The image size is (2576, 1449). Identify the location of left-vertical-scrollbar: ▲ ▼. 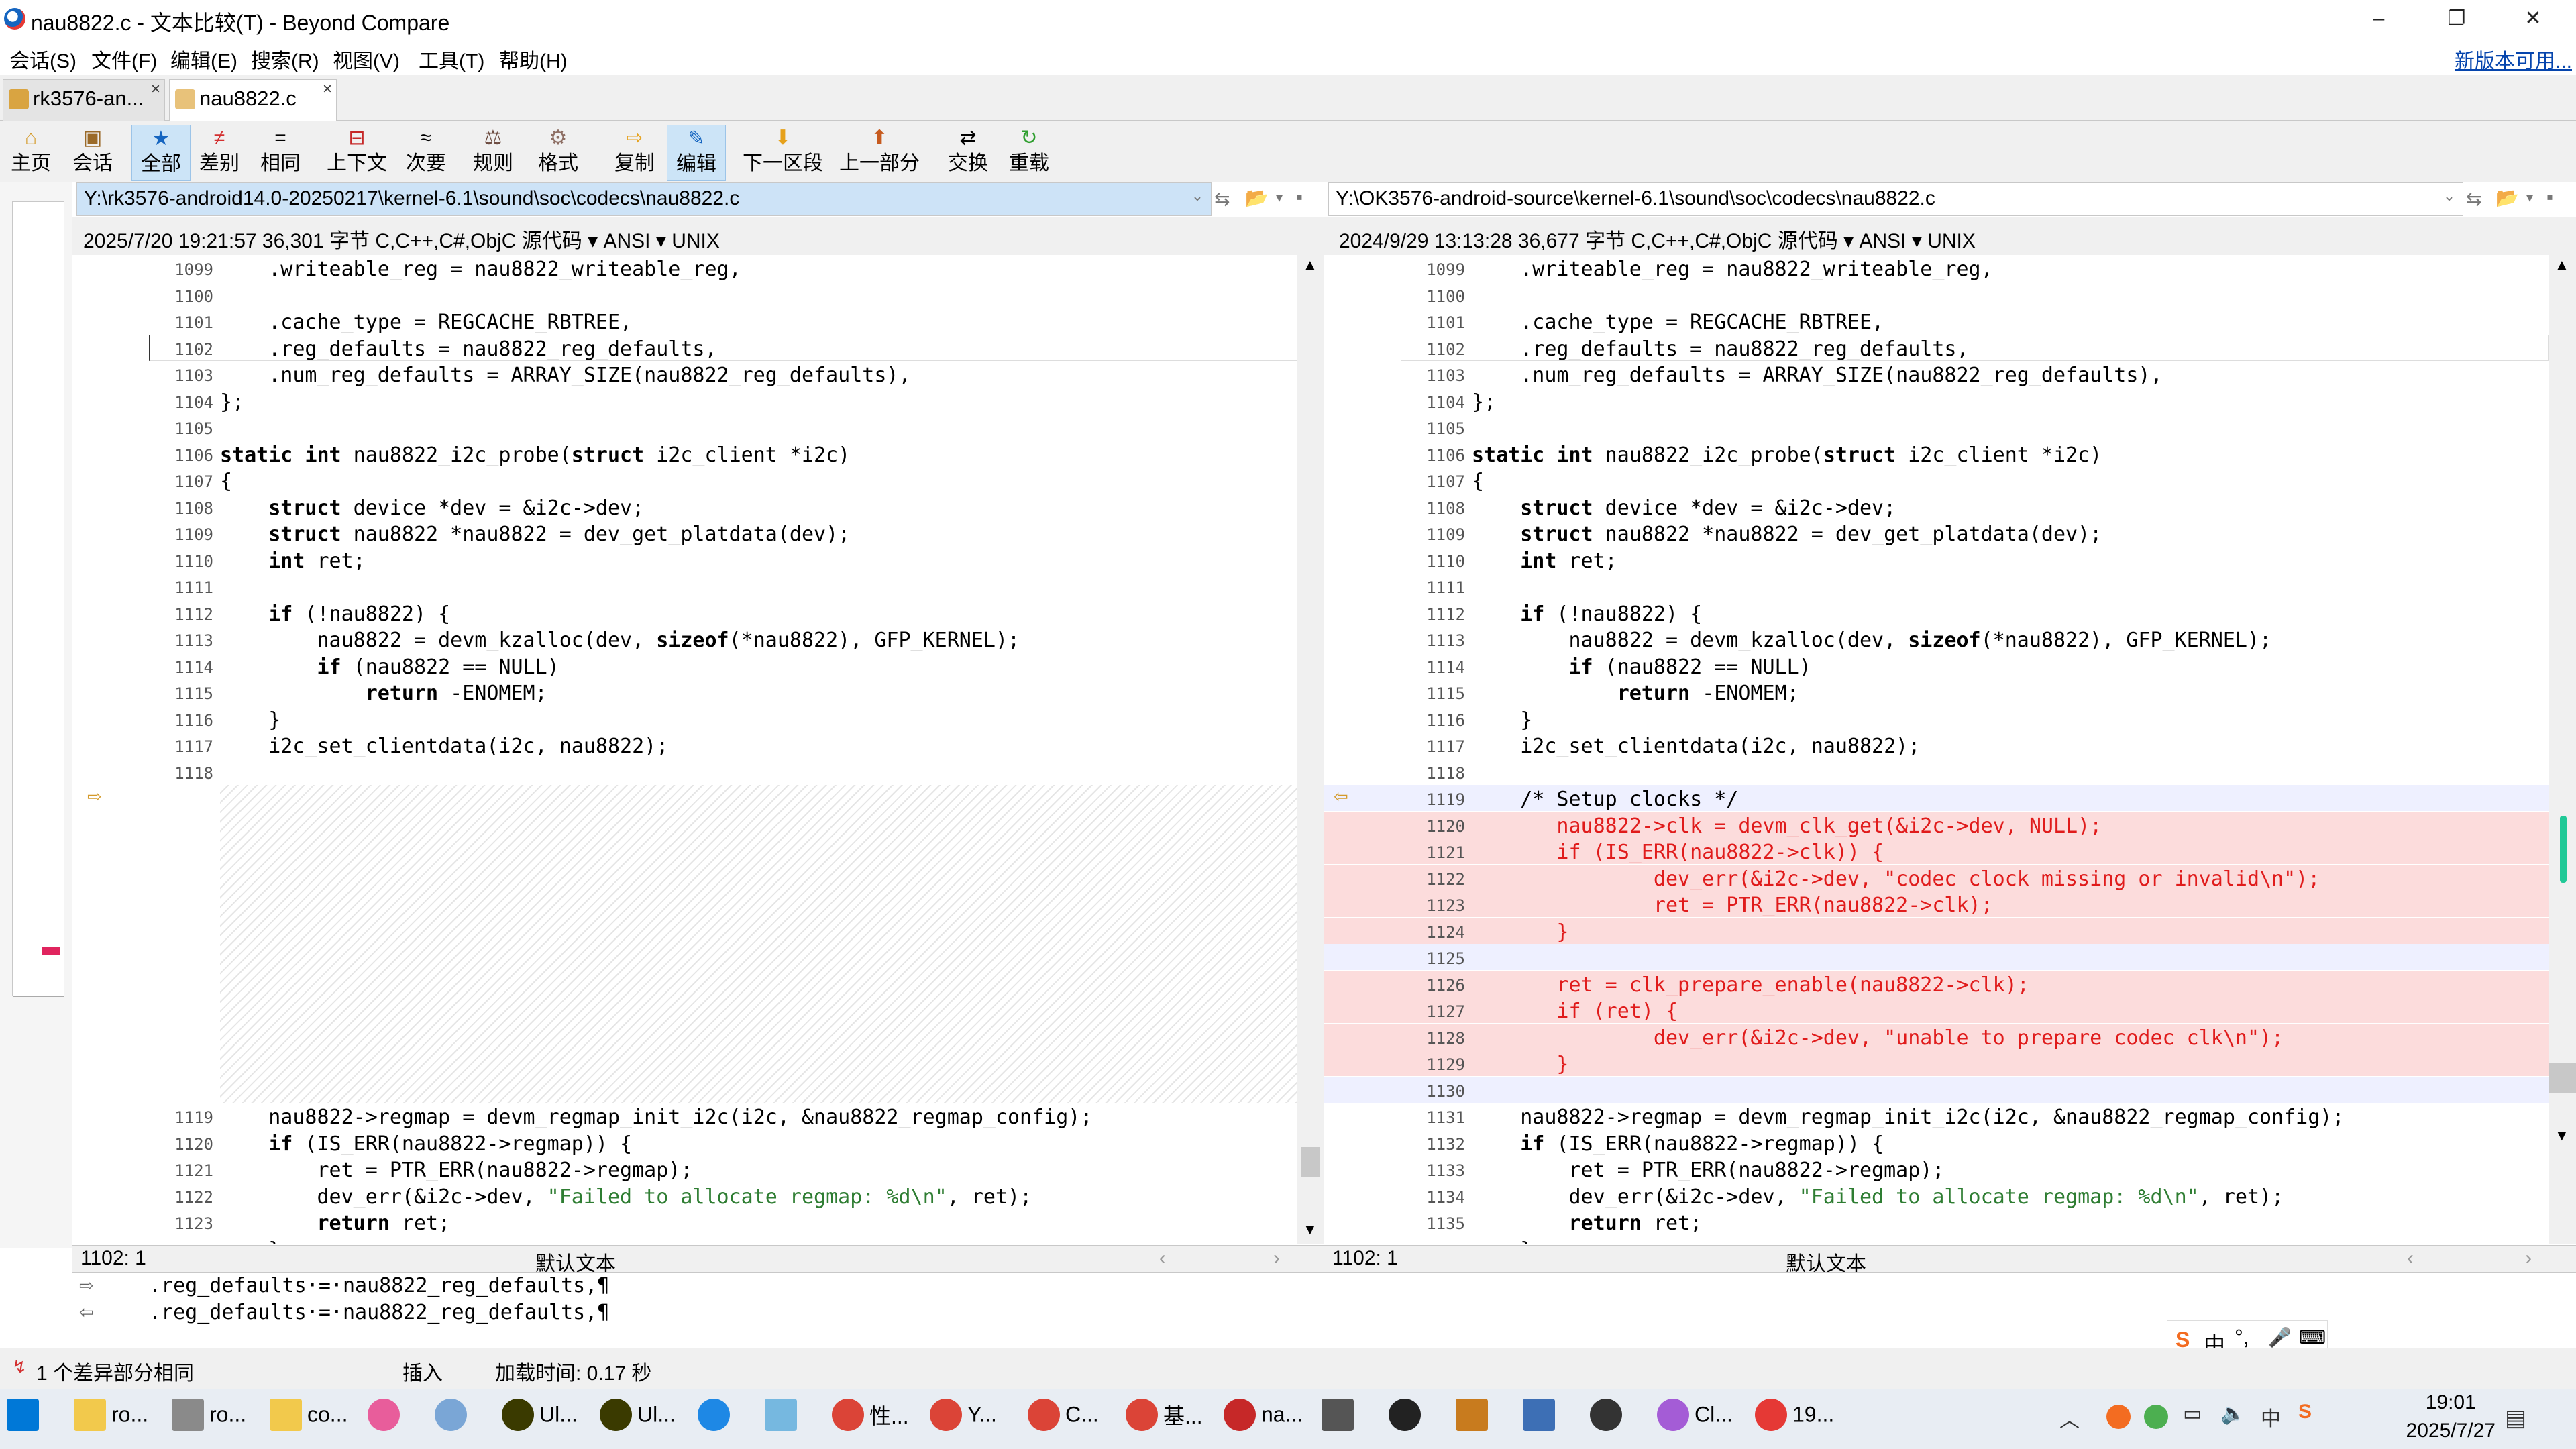
(1310, 749).